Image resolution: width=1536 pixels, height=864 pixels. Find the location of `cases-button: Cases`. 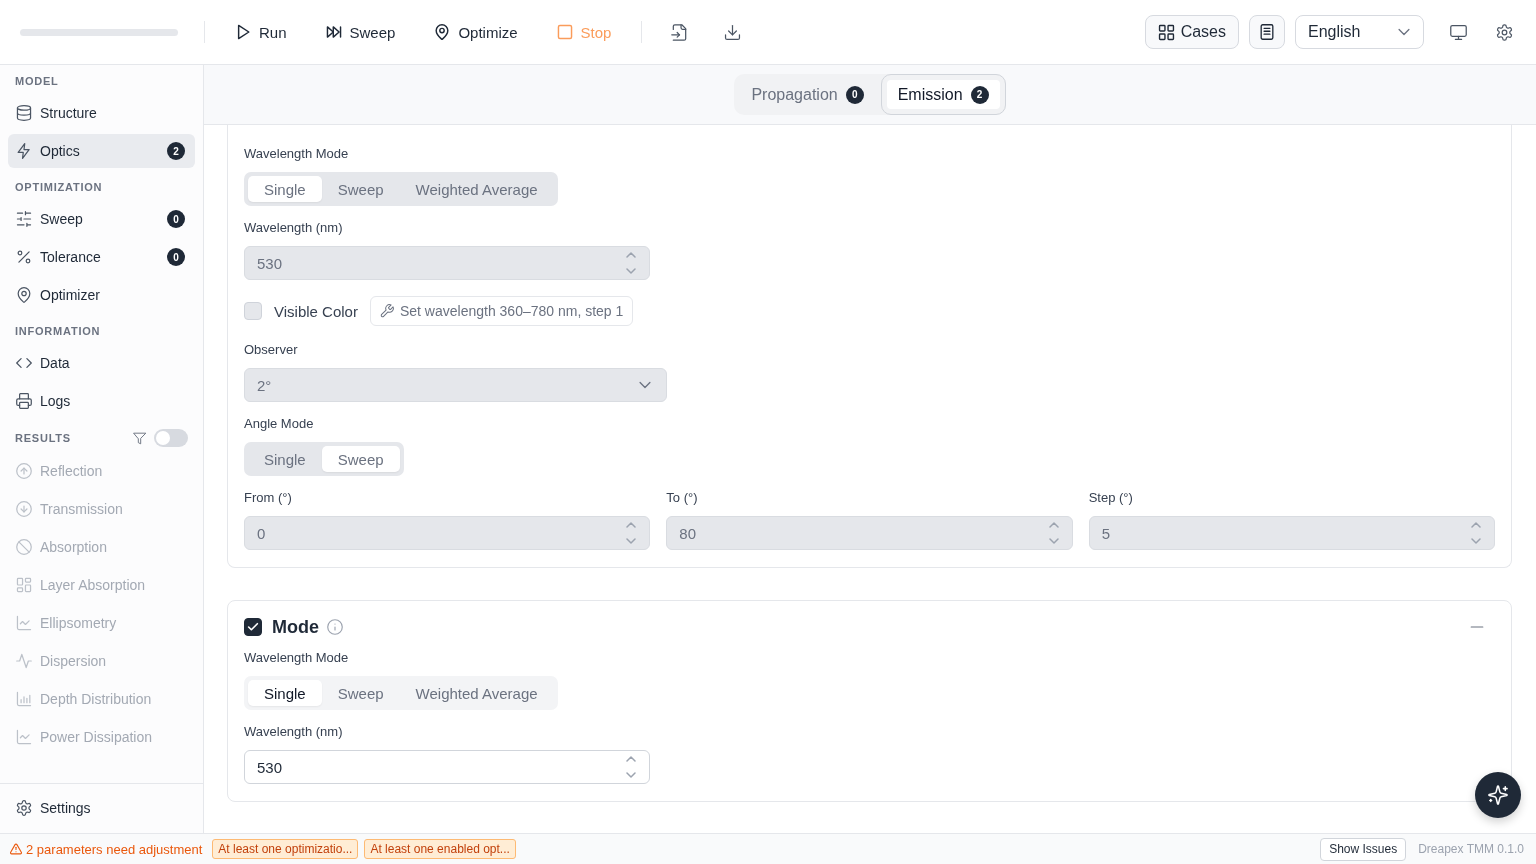

cases-button: Cases is located at coordinates (1191, 32).